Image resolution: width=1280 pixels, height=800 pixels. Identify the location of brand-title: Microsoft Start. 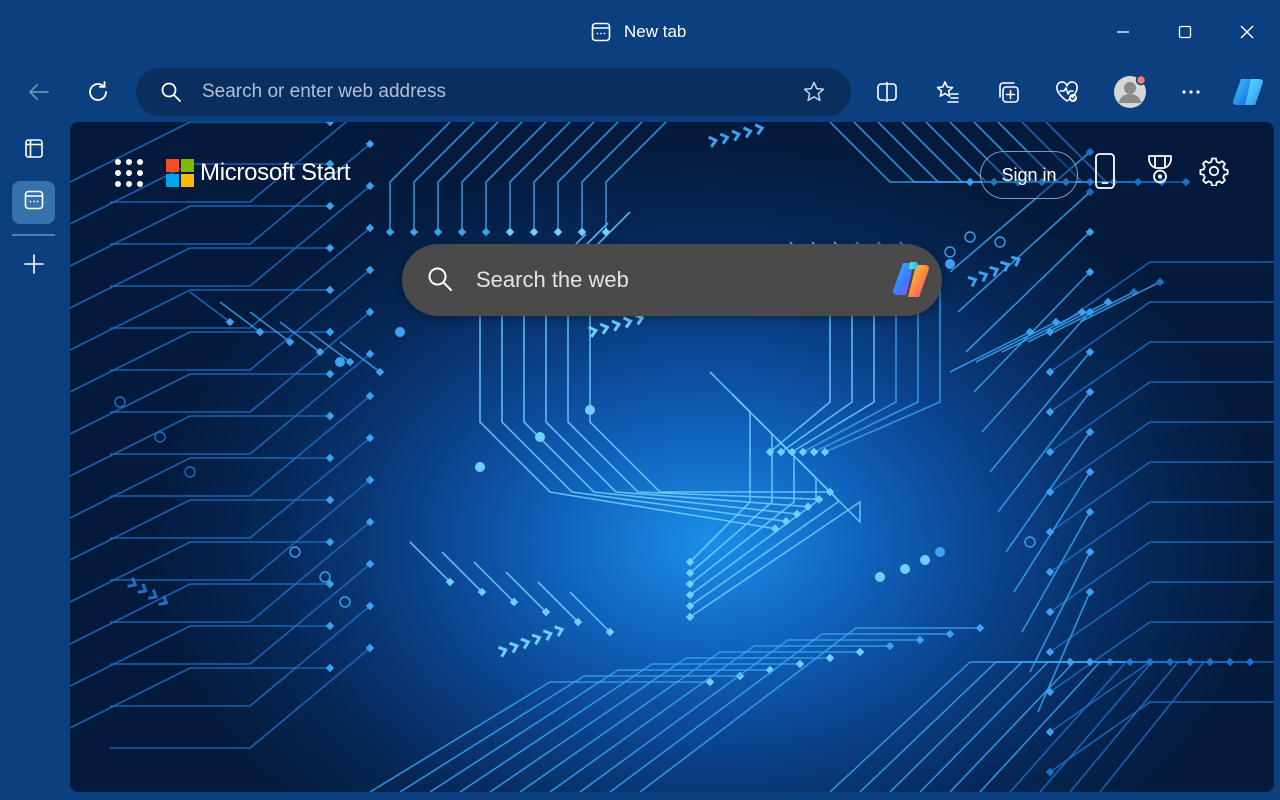
(275, 173).